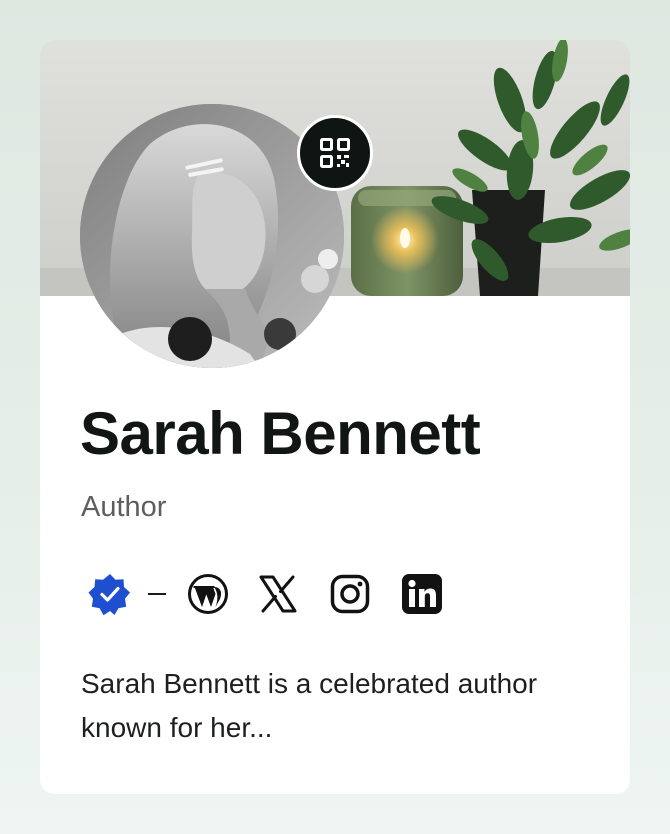 Image resolution: width=670 pixels, height=834 pixels. I want to click on profile-name: Sarah Bennett, so click(280, 433).